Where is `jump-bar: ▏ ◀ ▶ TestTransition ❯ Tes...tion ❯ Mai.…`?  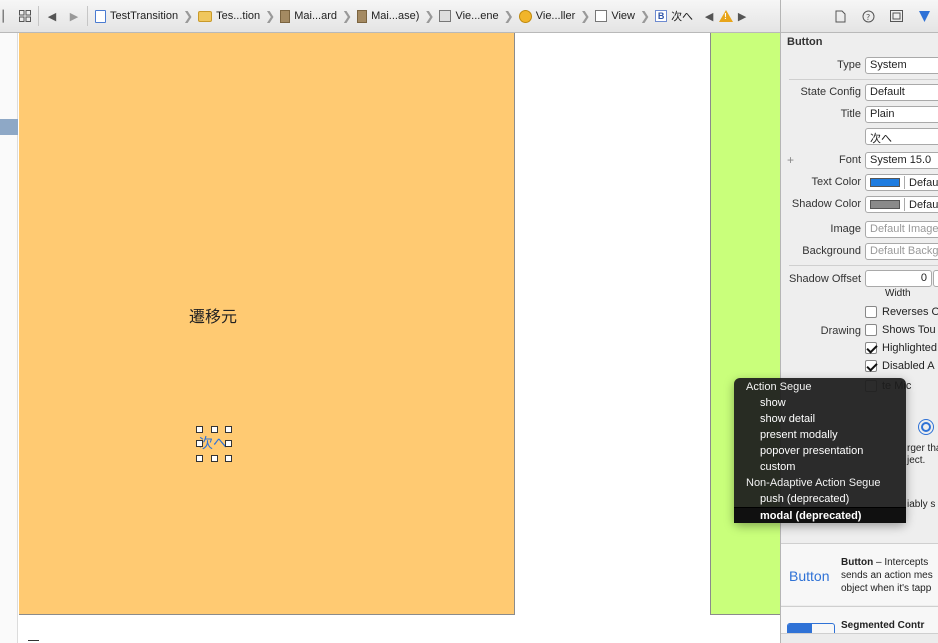
jump-bar: ▏ ◀ ▶ TestTransition ❯ Tes...tion ❯ Mai.… is located at coordinates (390, 16).